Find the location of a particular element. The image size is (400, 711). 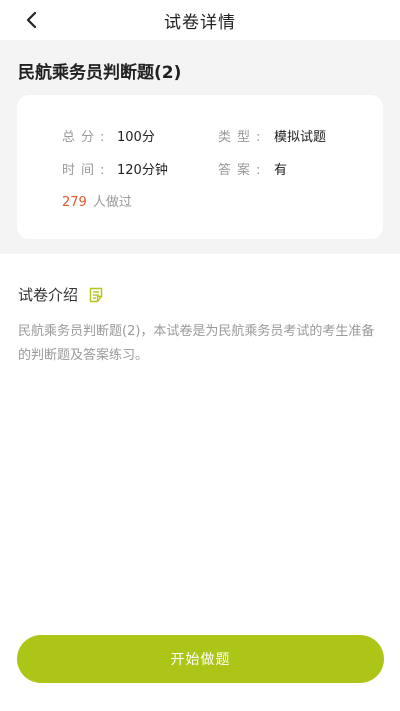

takers-stat: 279 人做过 is located at coordinates (97, 200).